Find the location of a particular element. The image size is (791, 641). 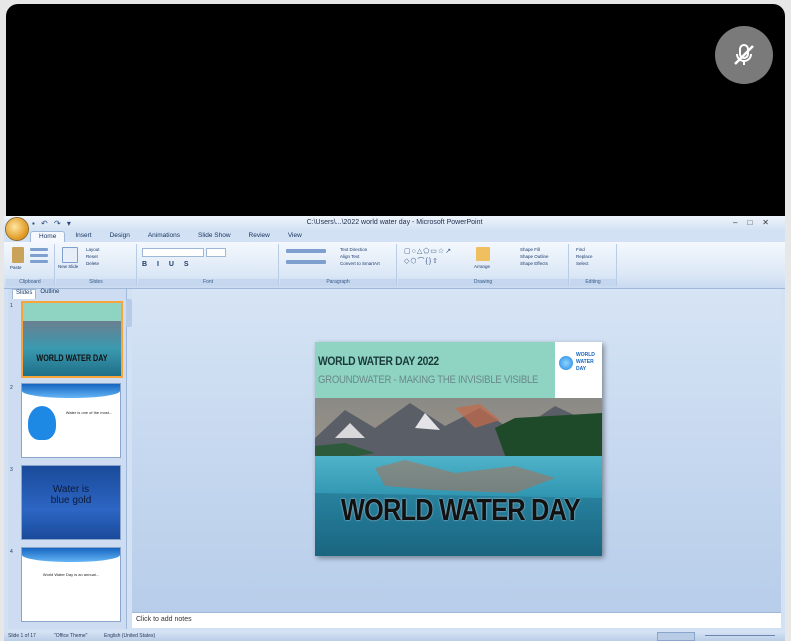

slide-thumbnail-3: Water is blue gold is located at coordinates (71, 502).